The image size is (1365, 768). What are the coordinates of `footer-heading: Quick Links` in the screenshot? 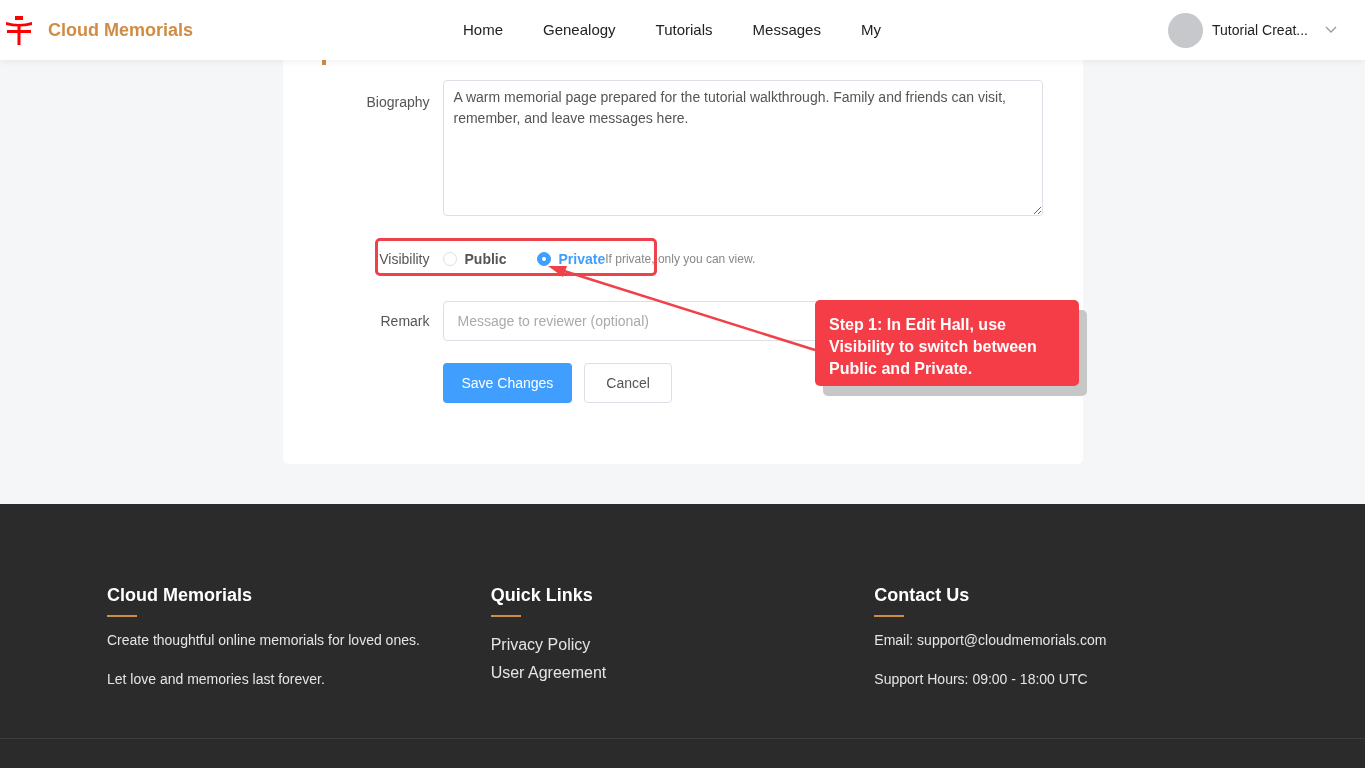 It's located at (541, 595).